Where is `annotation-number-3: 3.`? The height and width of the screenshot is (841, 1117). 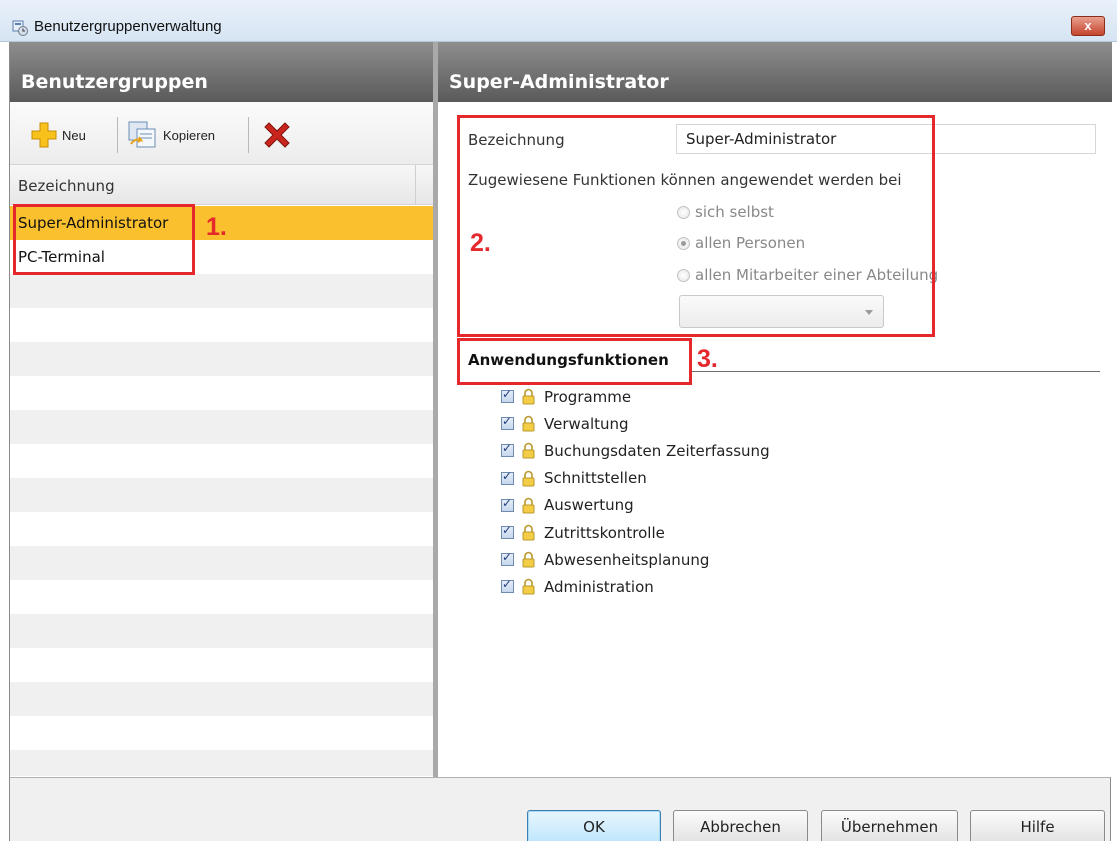
annotation-number-3: 3. is located at coordinates (707, 359).